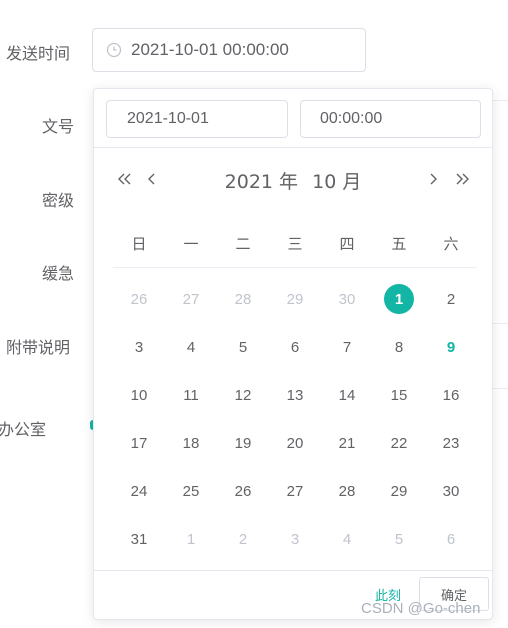  Describe the element at coordinates (463, 179) in the screenshot. I see `next-year-icon` at that location.